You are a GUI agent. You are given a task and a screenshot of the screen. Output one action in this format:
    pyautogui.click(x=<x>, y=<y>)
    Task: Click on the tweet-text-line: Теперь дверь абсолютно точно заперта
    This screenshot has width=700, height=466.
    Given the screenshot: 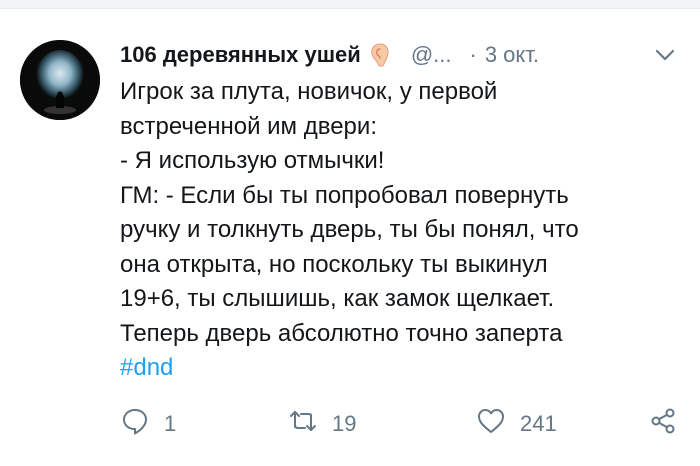 What is the action you would take?
    pyautogui.click(x=341, y=333)
    